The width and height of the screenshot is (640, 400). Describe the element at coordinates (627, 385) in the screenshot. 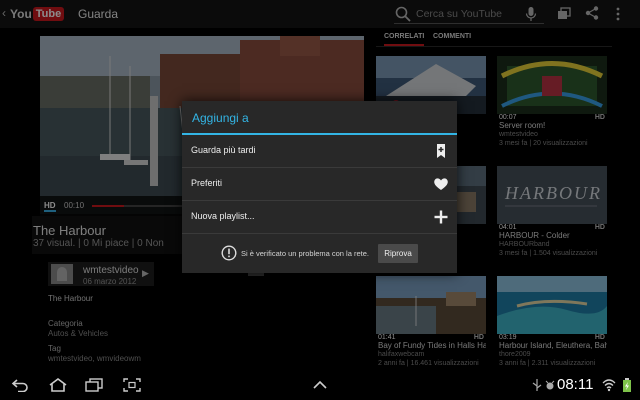

I see `battery-icon` at that location.